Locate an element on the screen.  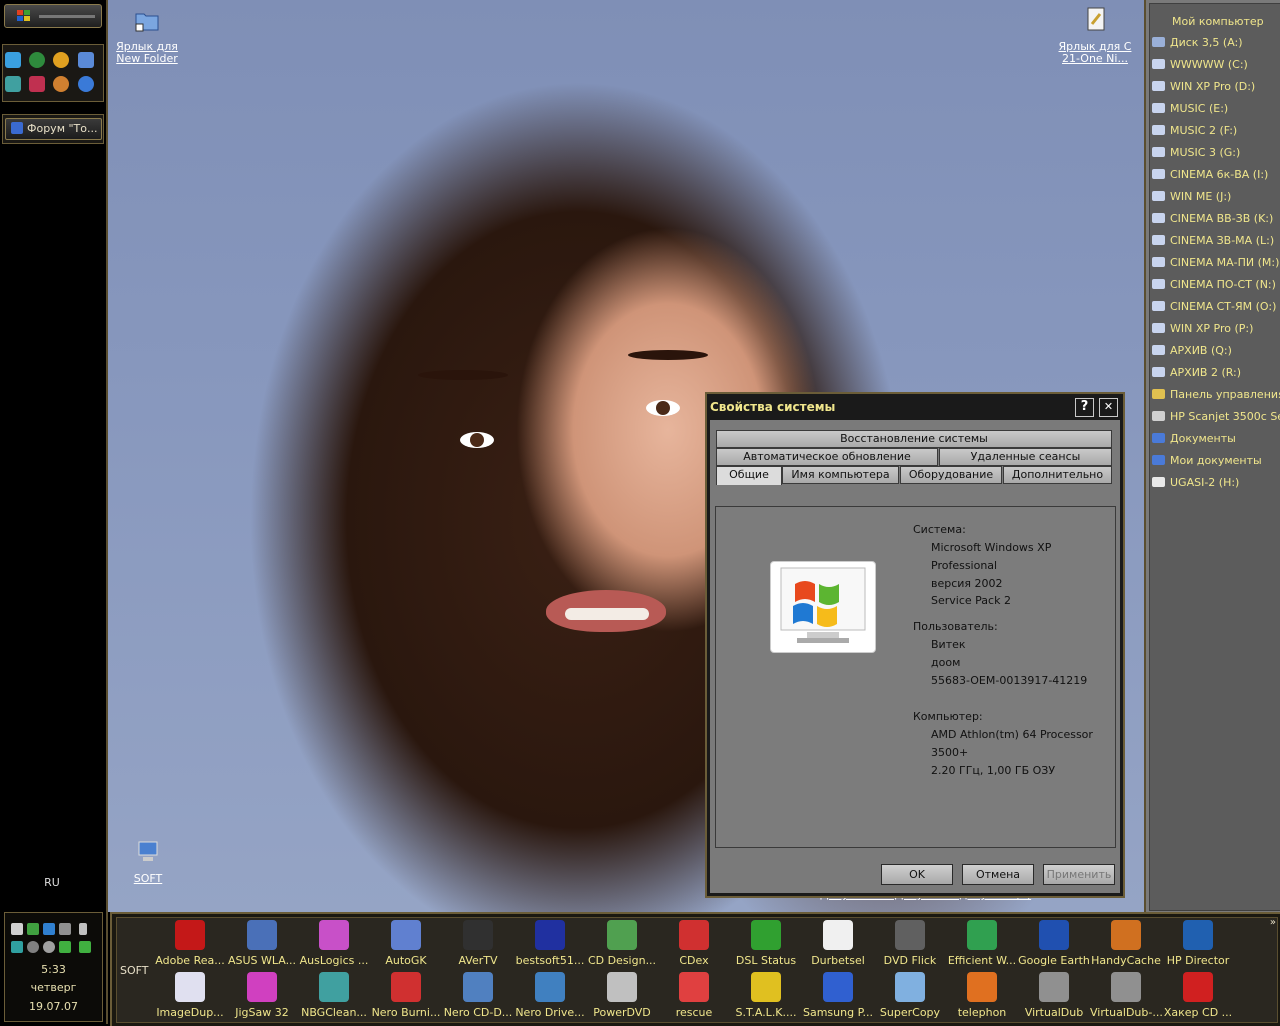
drive-item: MUSIC 3 (G:) is located at coordinates (1196, 153).